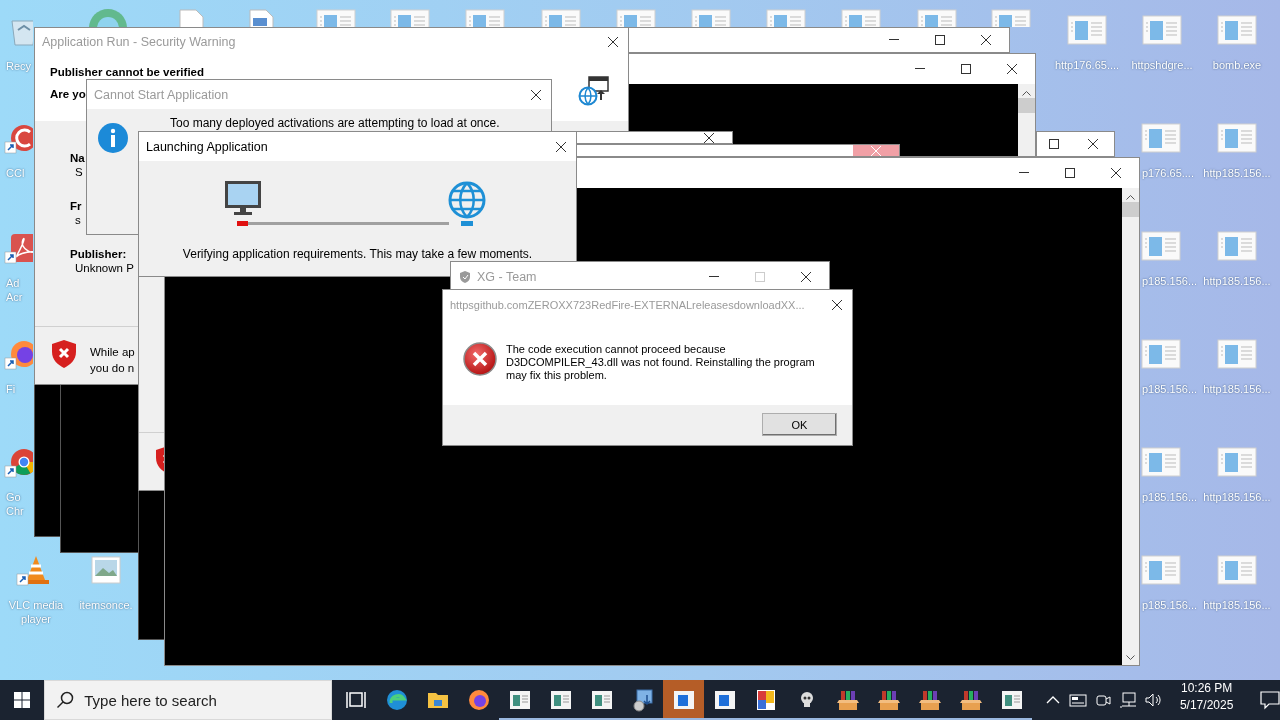  What do you see at coordinates (104, 268) in the screenshot?
I see `field-value: Unknown P` at bounding box center [104, 268].